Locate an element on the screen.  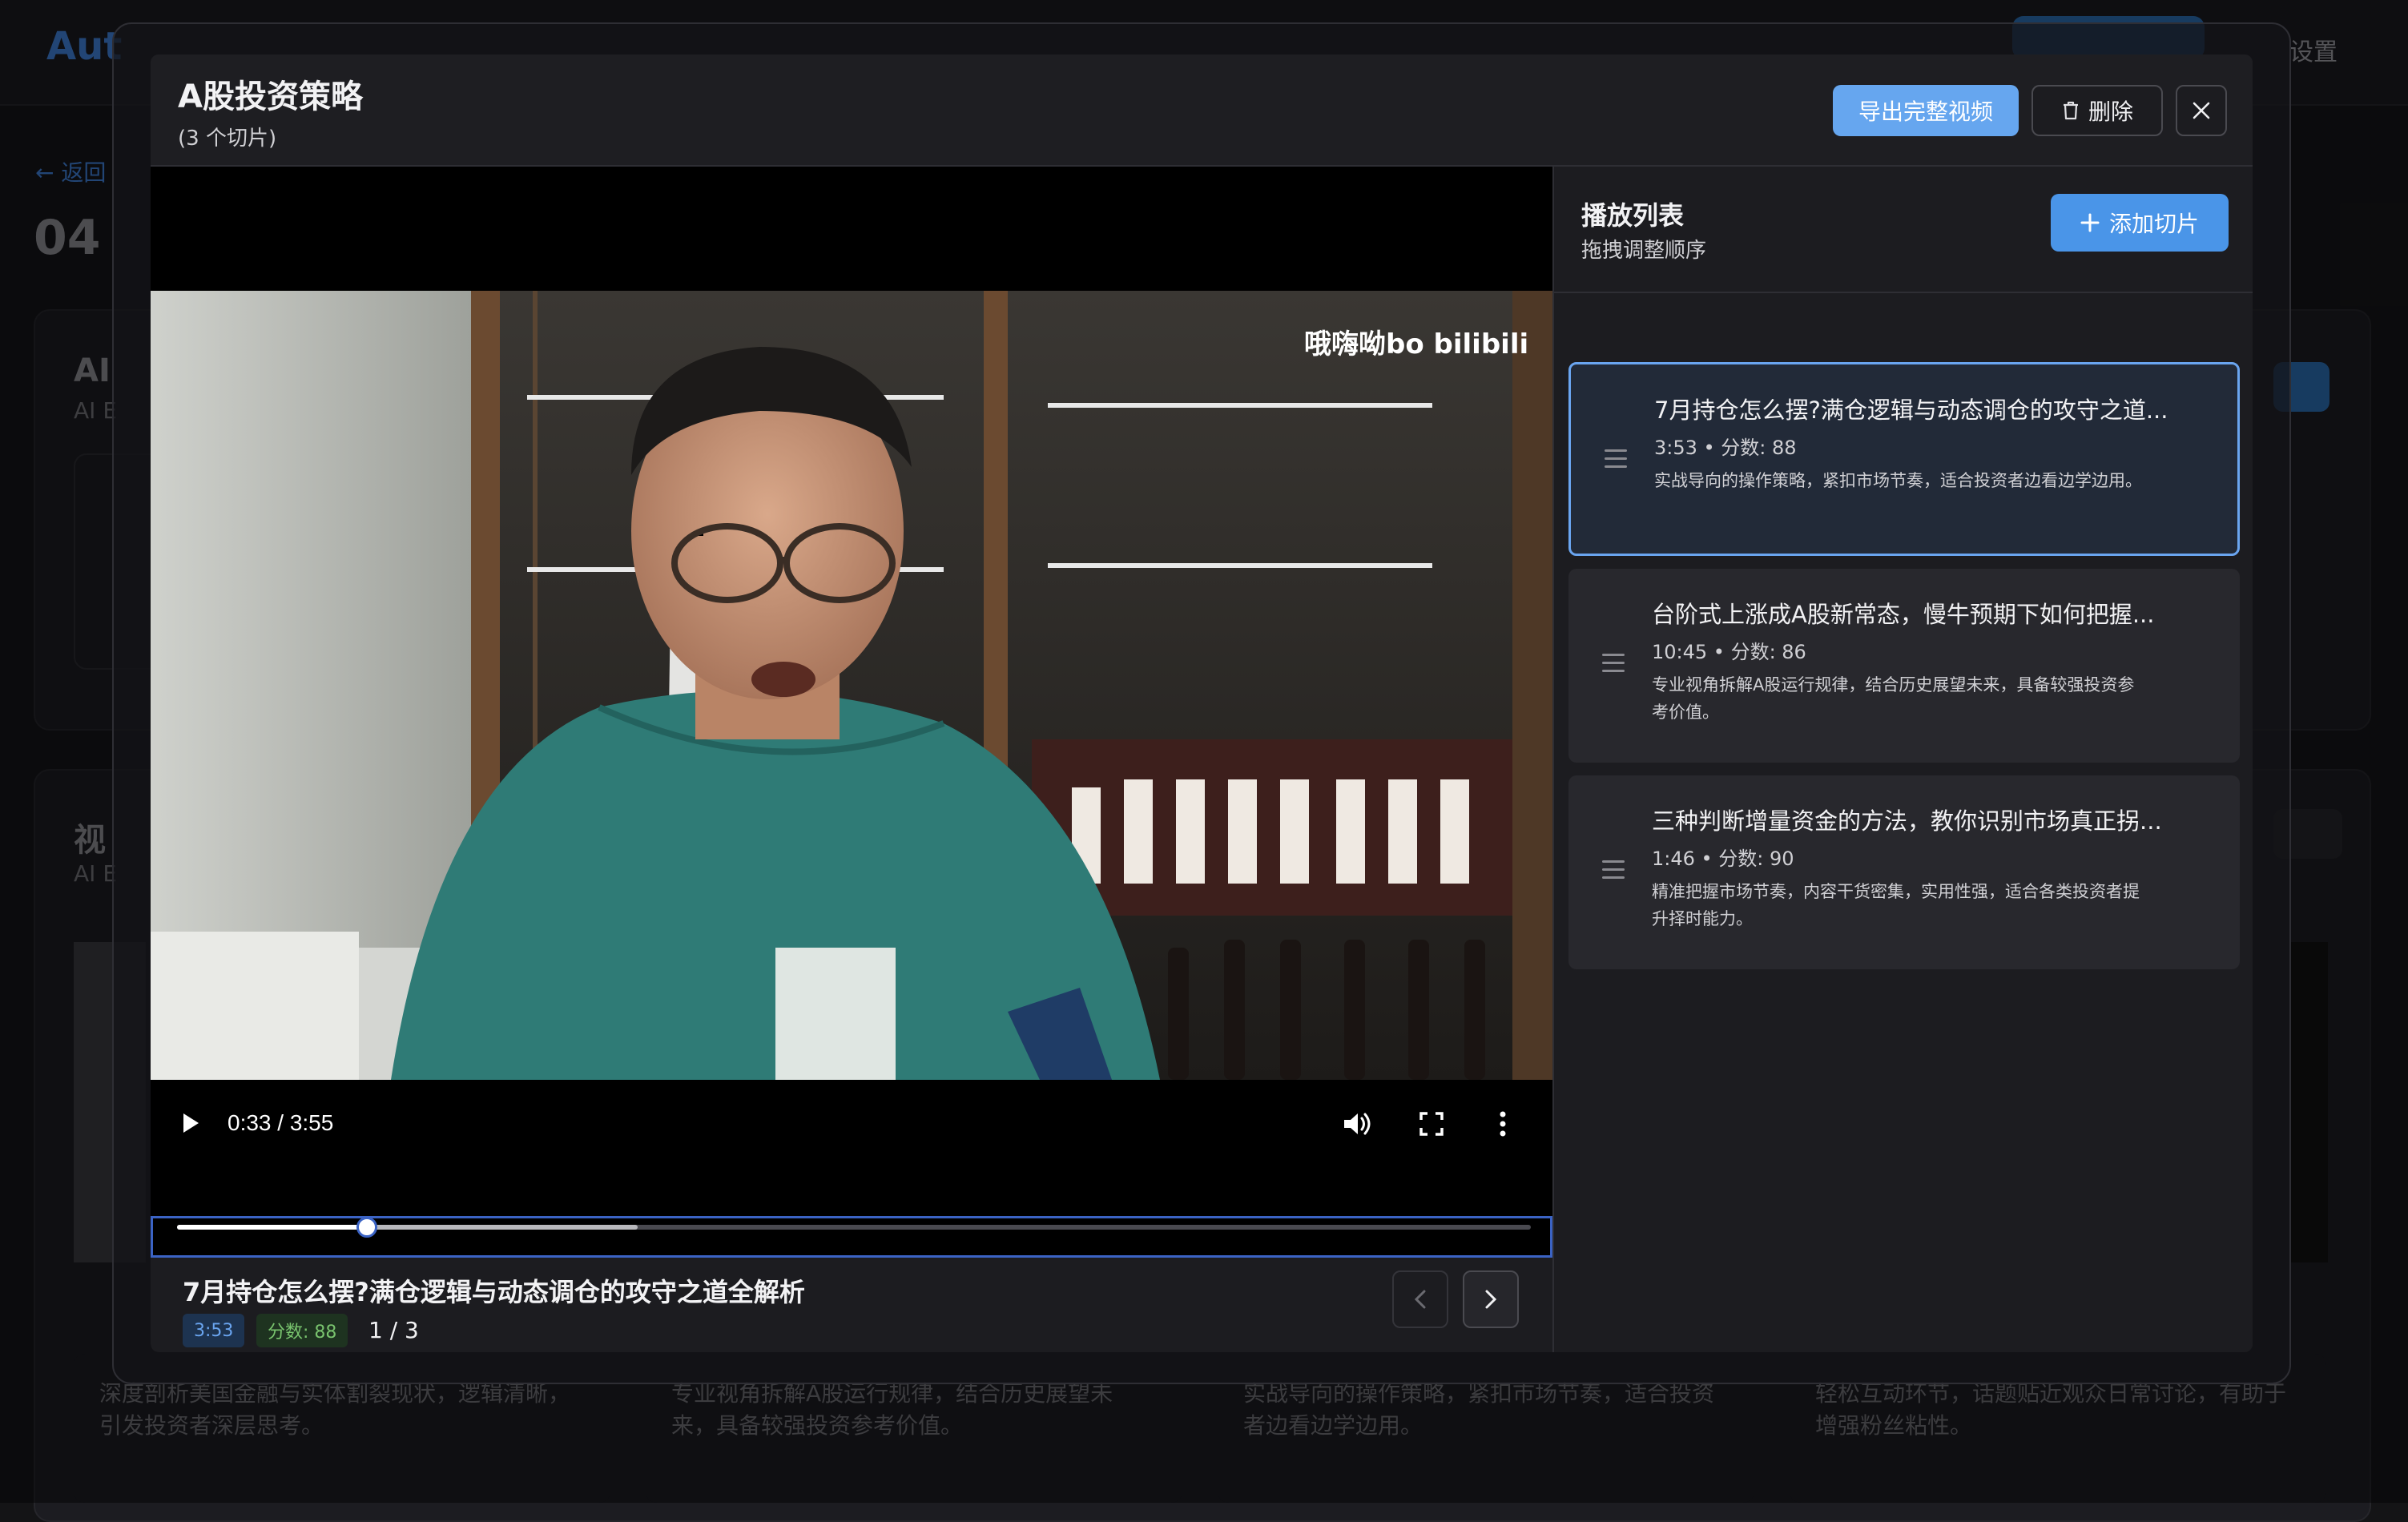
score-badge: 分数: 88 is located at coordinates (302, 1330).